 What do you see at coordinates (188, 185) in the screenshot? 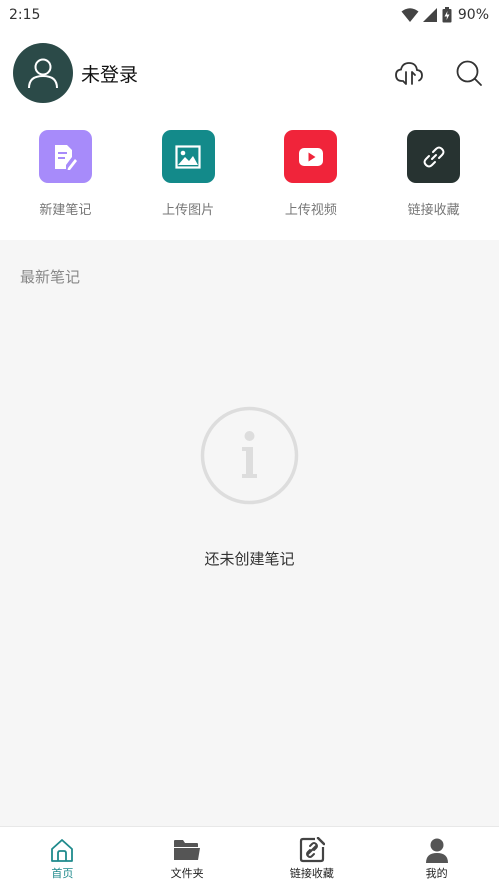
I see `upload-image-button: 上传图片` at bounding box center [188, 185].